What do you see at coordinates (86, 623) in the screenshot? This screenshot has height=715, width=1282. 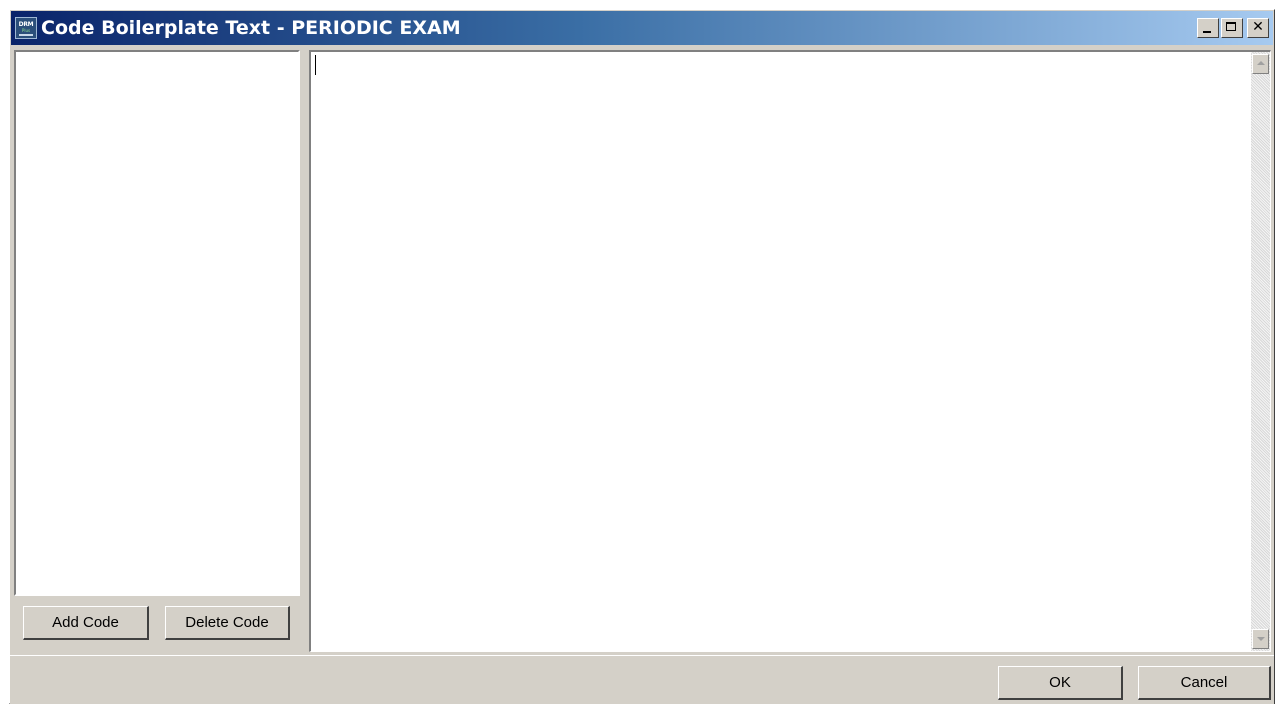 I see `add-code-button: Add Code` at bounding box center [86, 623].